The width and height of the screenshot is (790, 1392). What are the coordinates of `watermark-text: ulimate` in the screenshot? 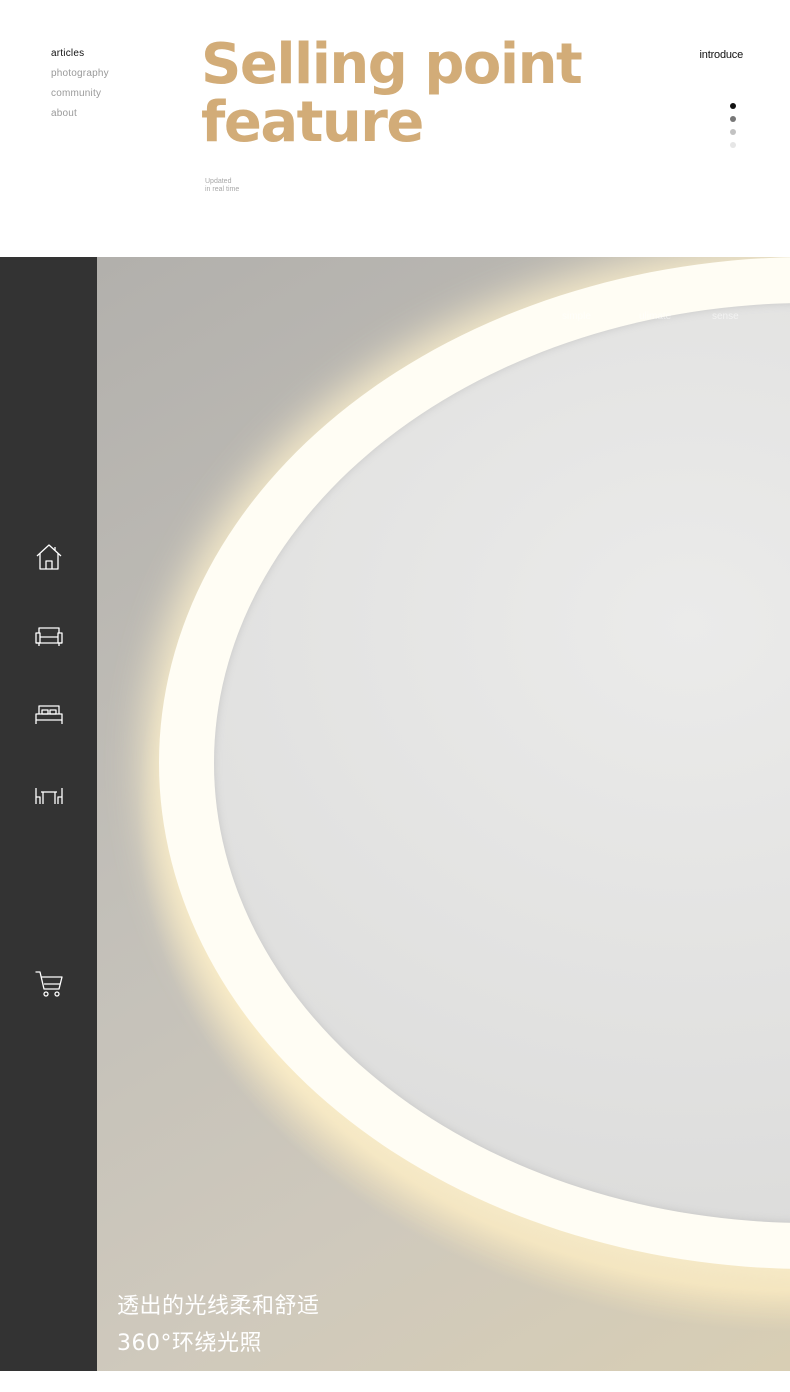 It's located at (655, 316).